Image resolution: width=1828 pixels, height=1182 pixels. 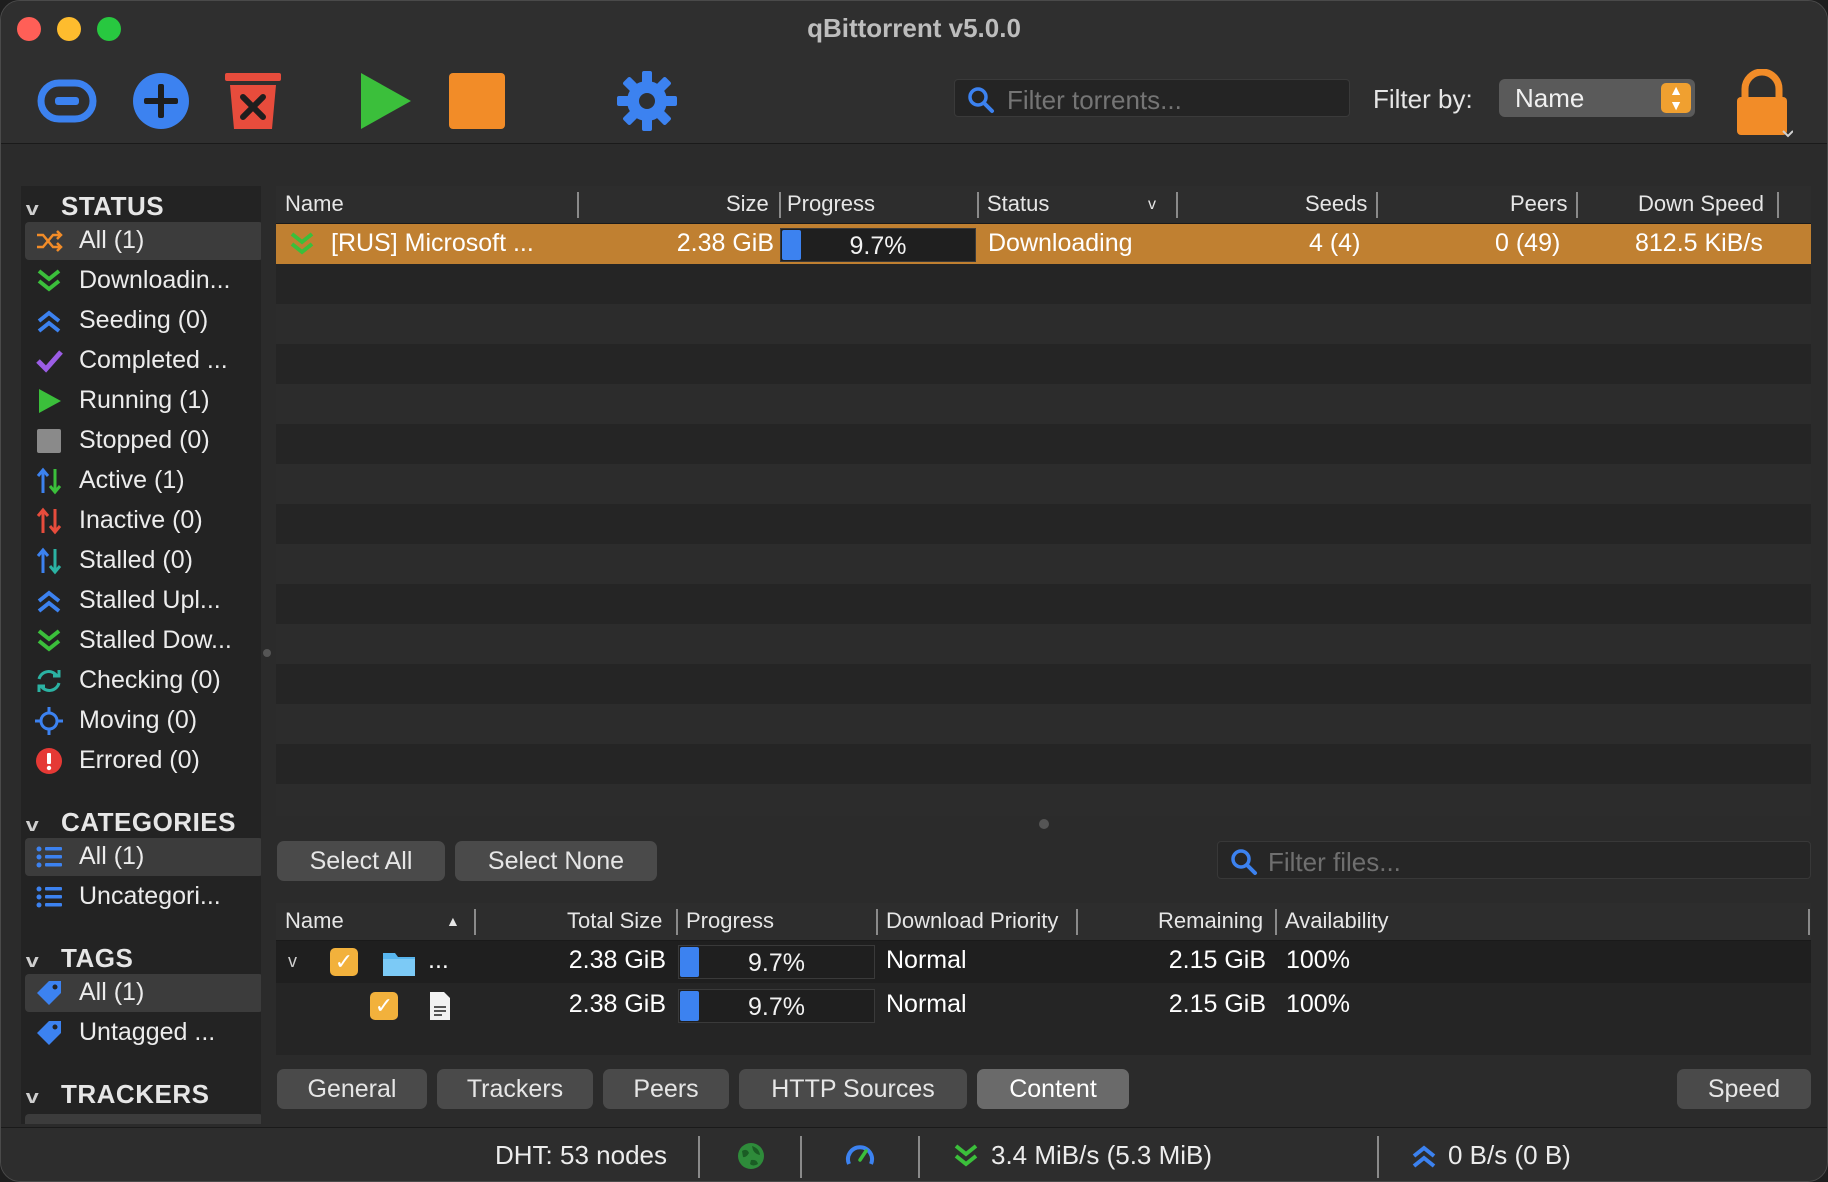 What do you see at coordinates (49, 897) in the screenshot?
I see `list-icon` at bounding box center [49, 897].